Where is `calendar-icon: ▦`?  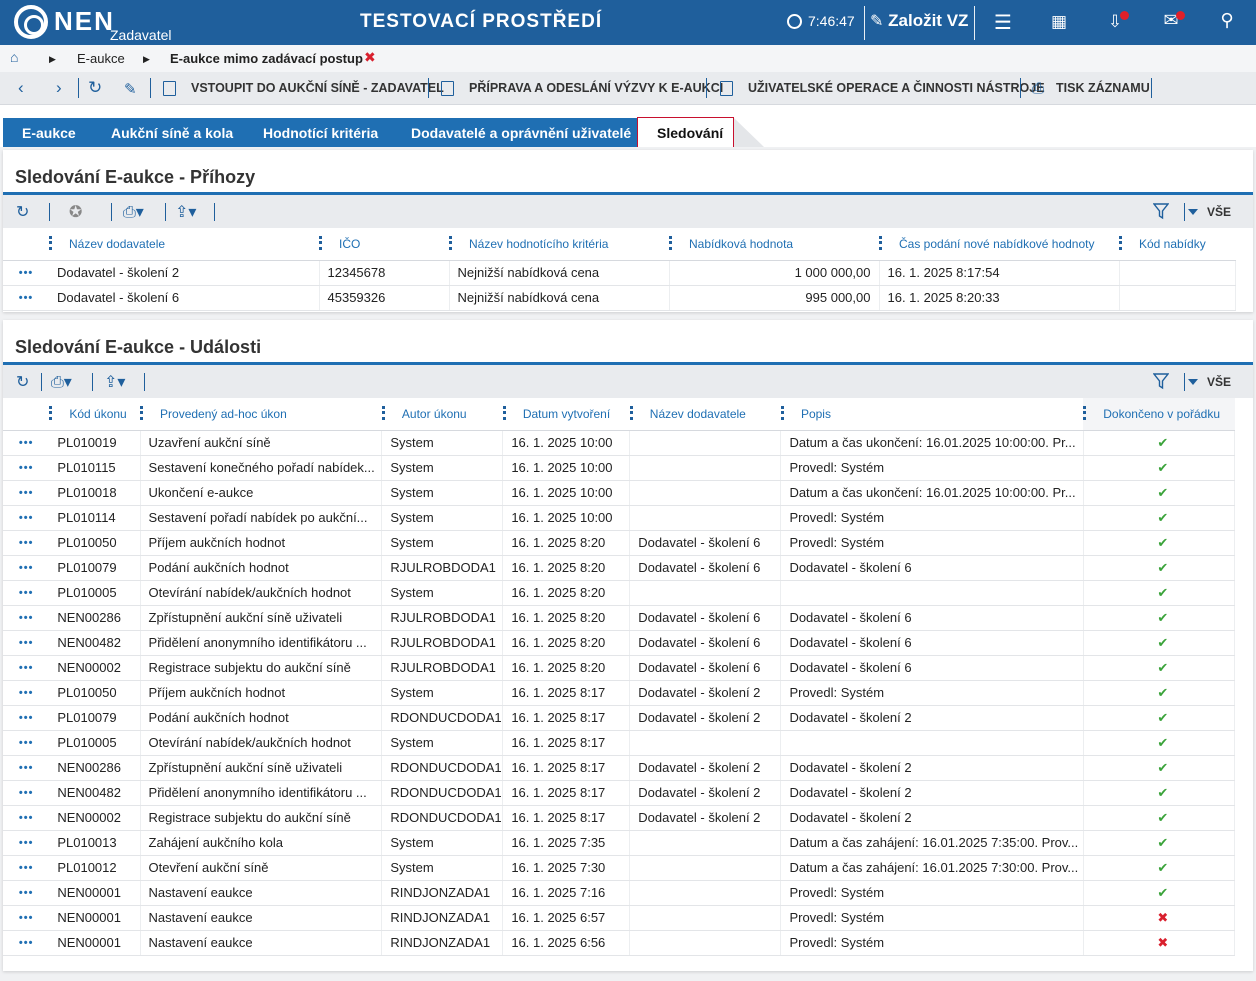 calendar-icon: ▦ is located at coordinates (1059, 22).